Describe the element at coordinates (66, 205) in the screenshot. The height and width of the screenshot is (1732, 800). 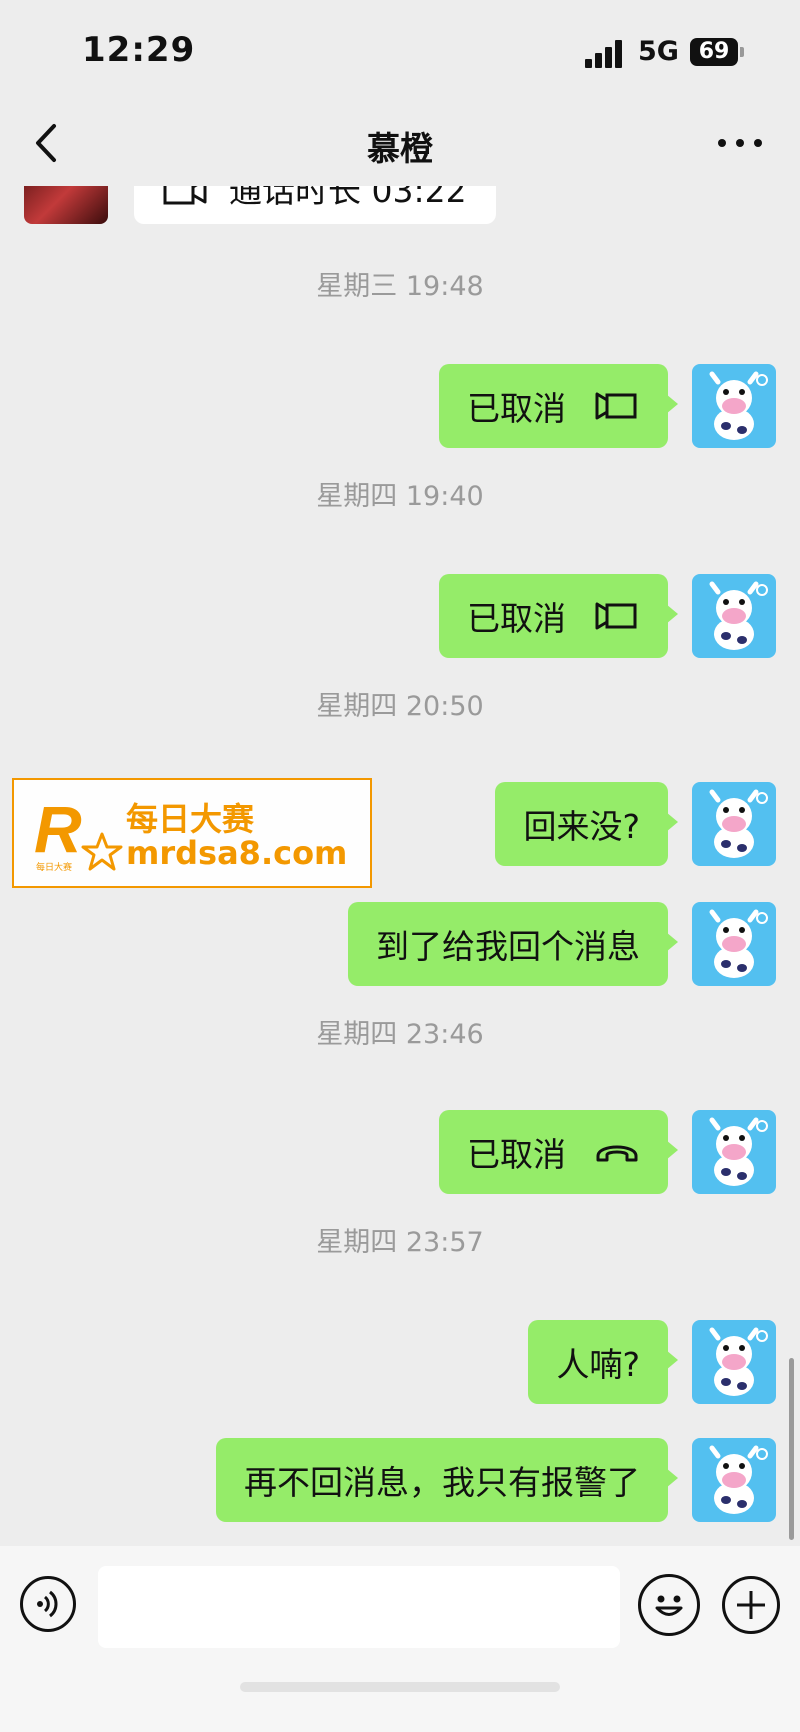
I see `contact-avatar` at that location.